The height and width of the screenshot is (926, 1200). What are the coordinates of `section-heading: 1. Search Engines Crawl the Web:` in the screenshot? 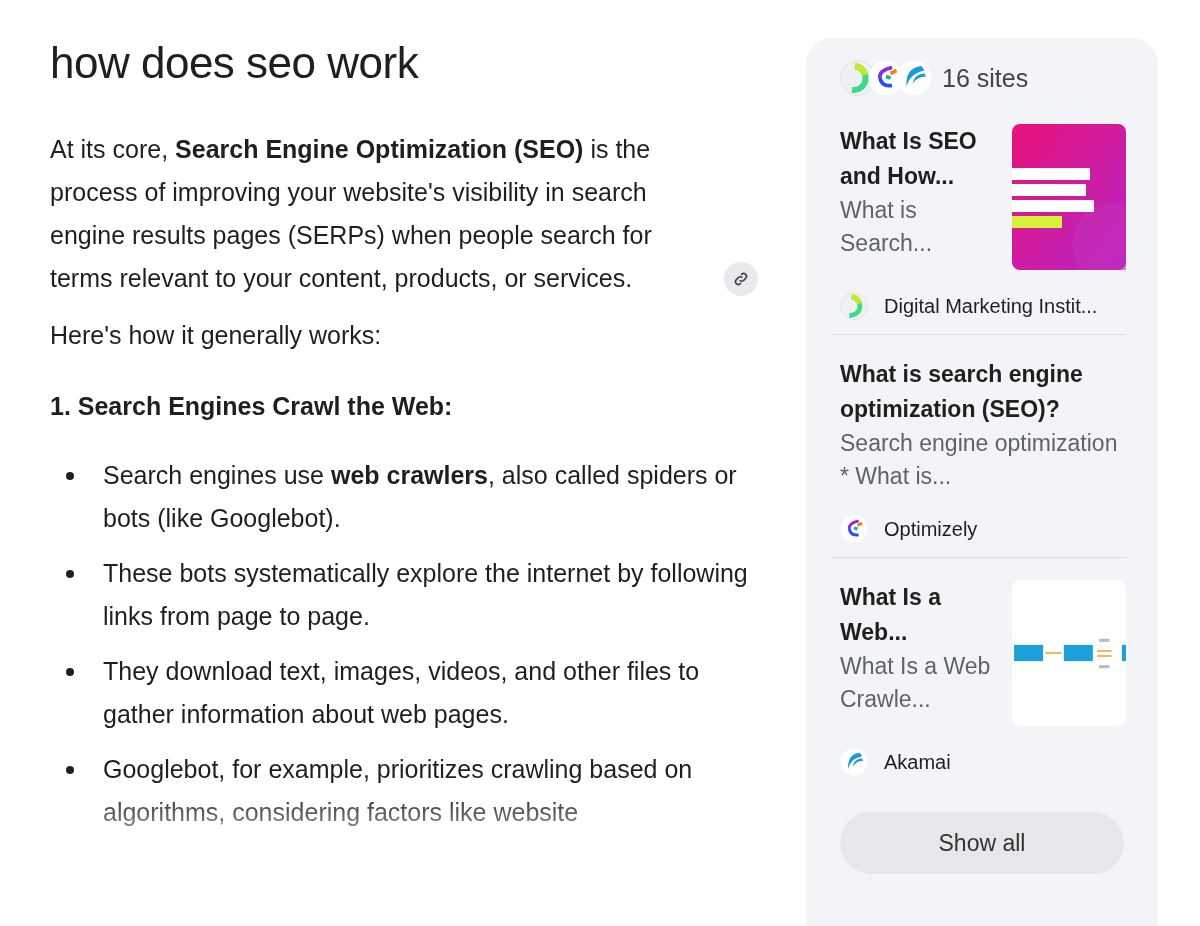 It's located at (252, 406).